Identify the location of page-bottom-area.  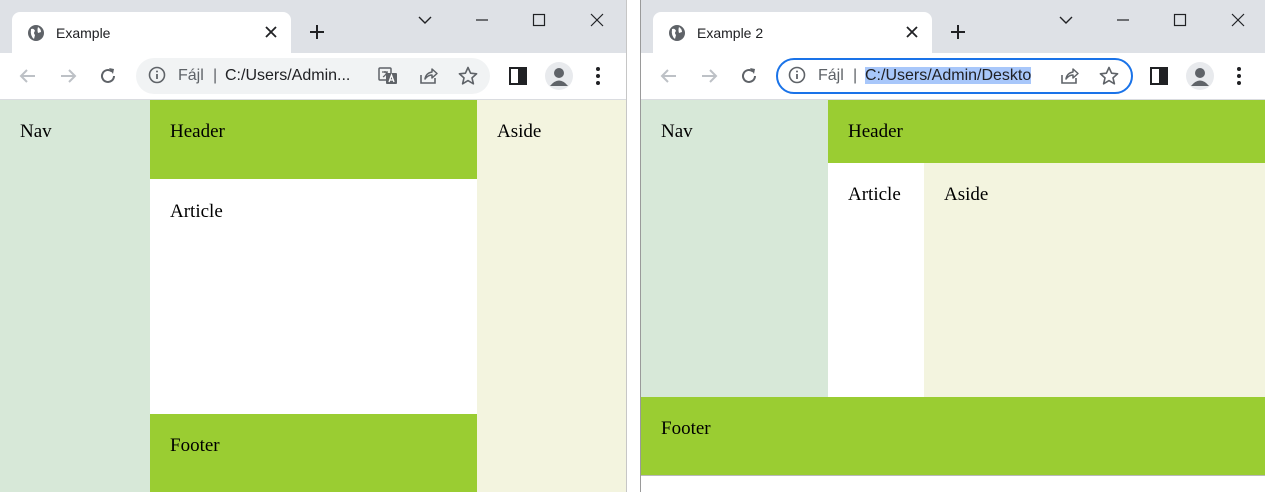
(953, 483).